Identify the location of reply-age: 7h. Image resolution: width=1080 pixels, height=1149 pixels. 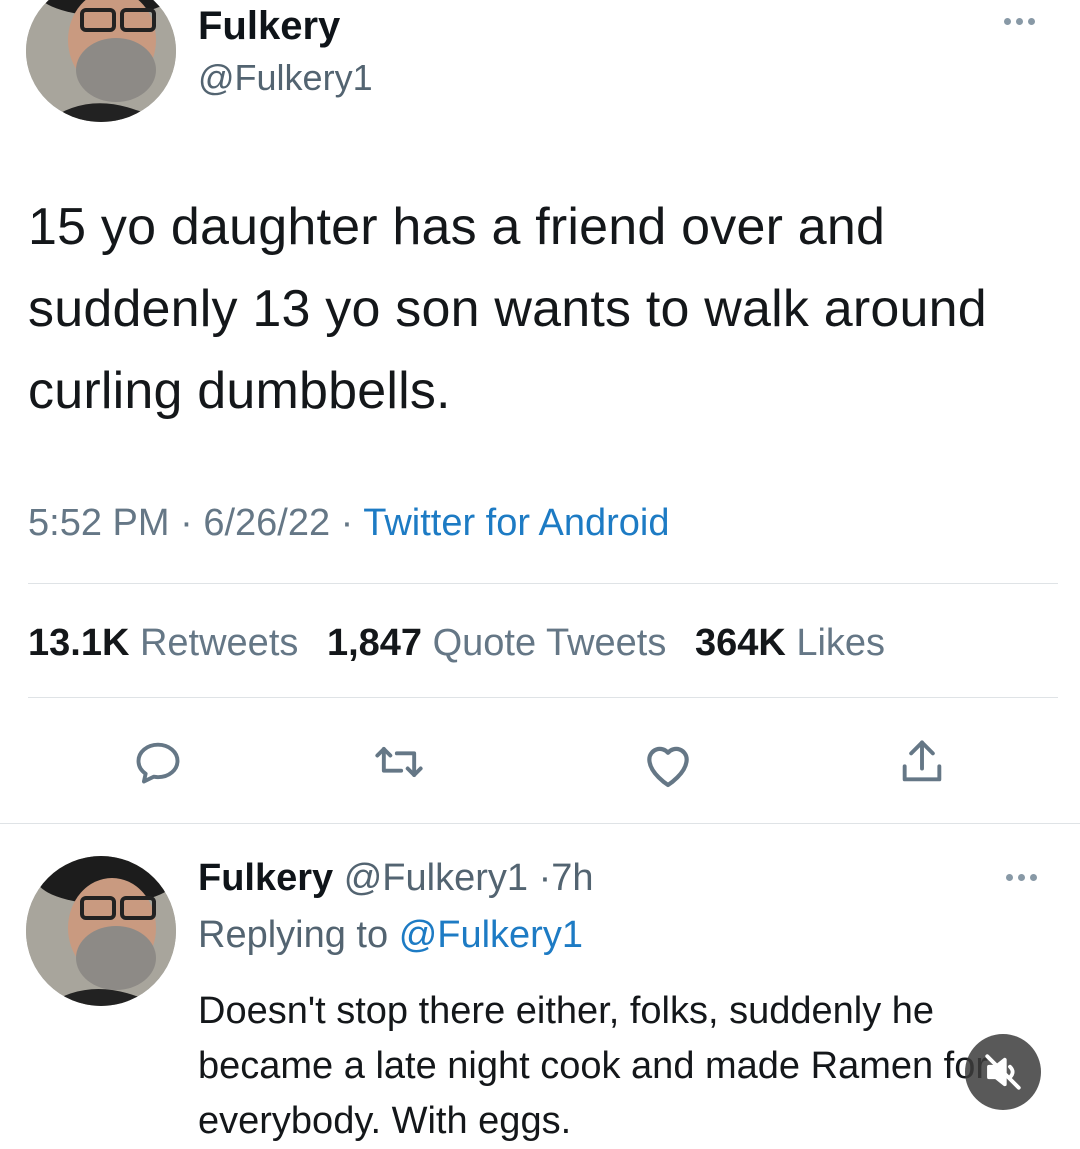
(572, 878).